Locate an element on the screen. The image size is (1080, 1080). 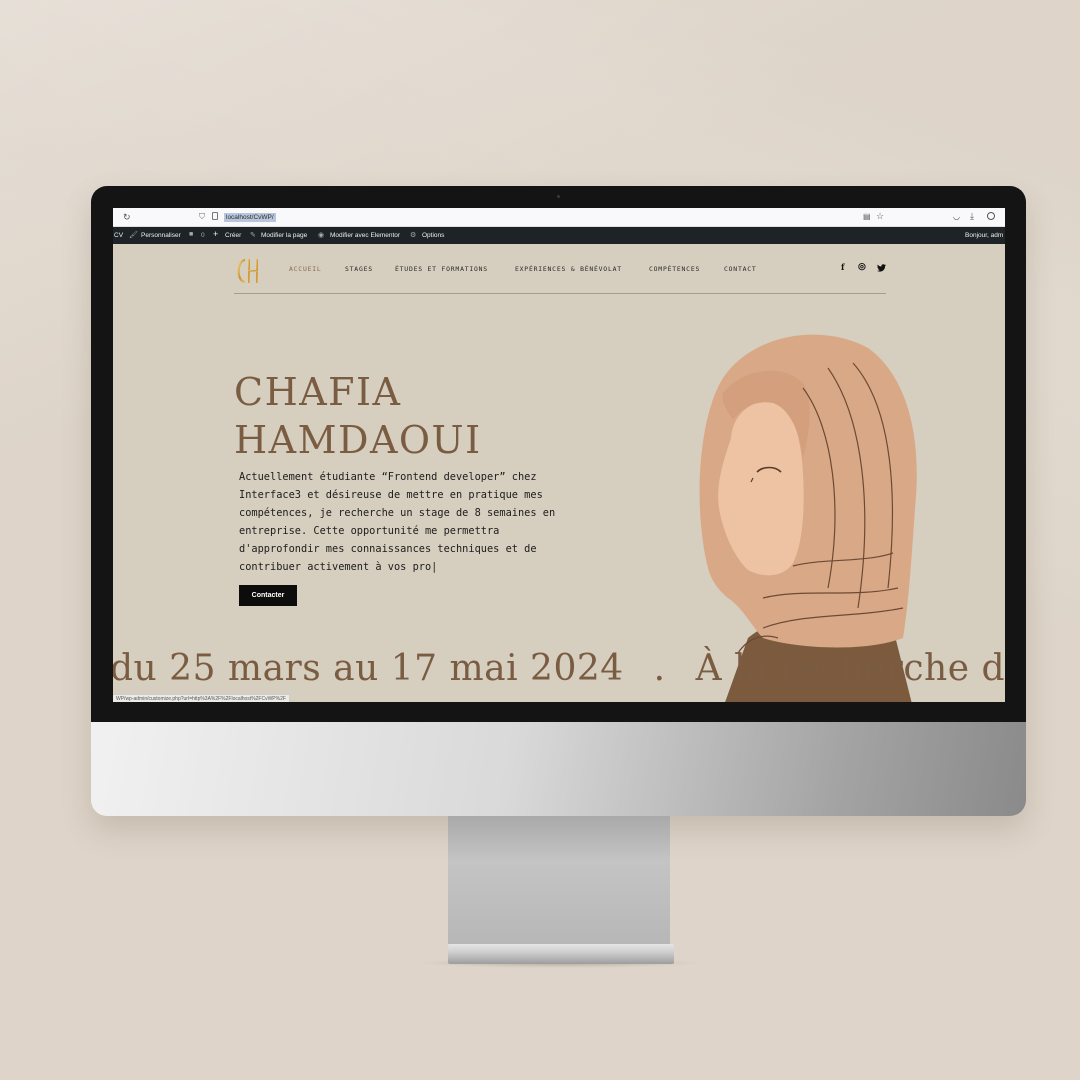
header-divider is located at coordinates (560, 293).